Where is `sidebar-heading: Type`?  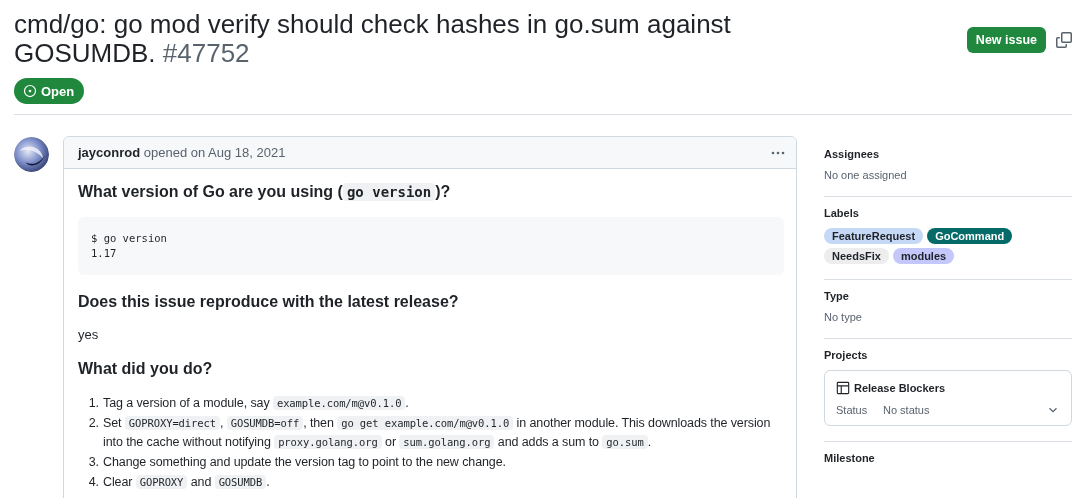 sidebar-heading: Type is located at coordinates (948, 296).